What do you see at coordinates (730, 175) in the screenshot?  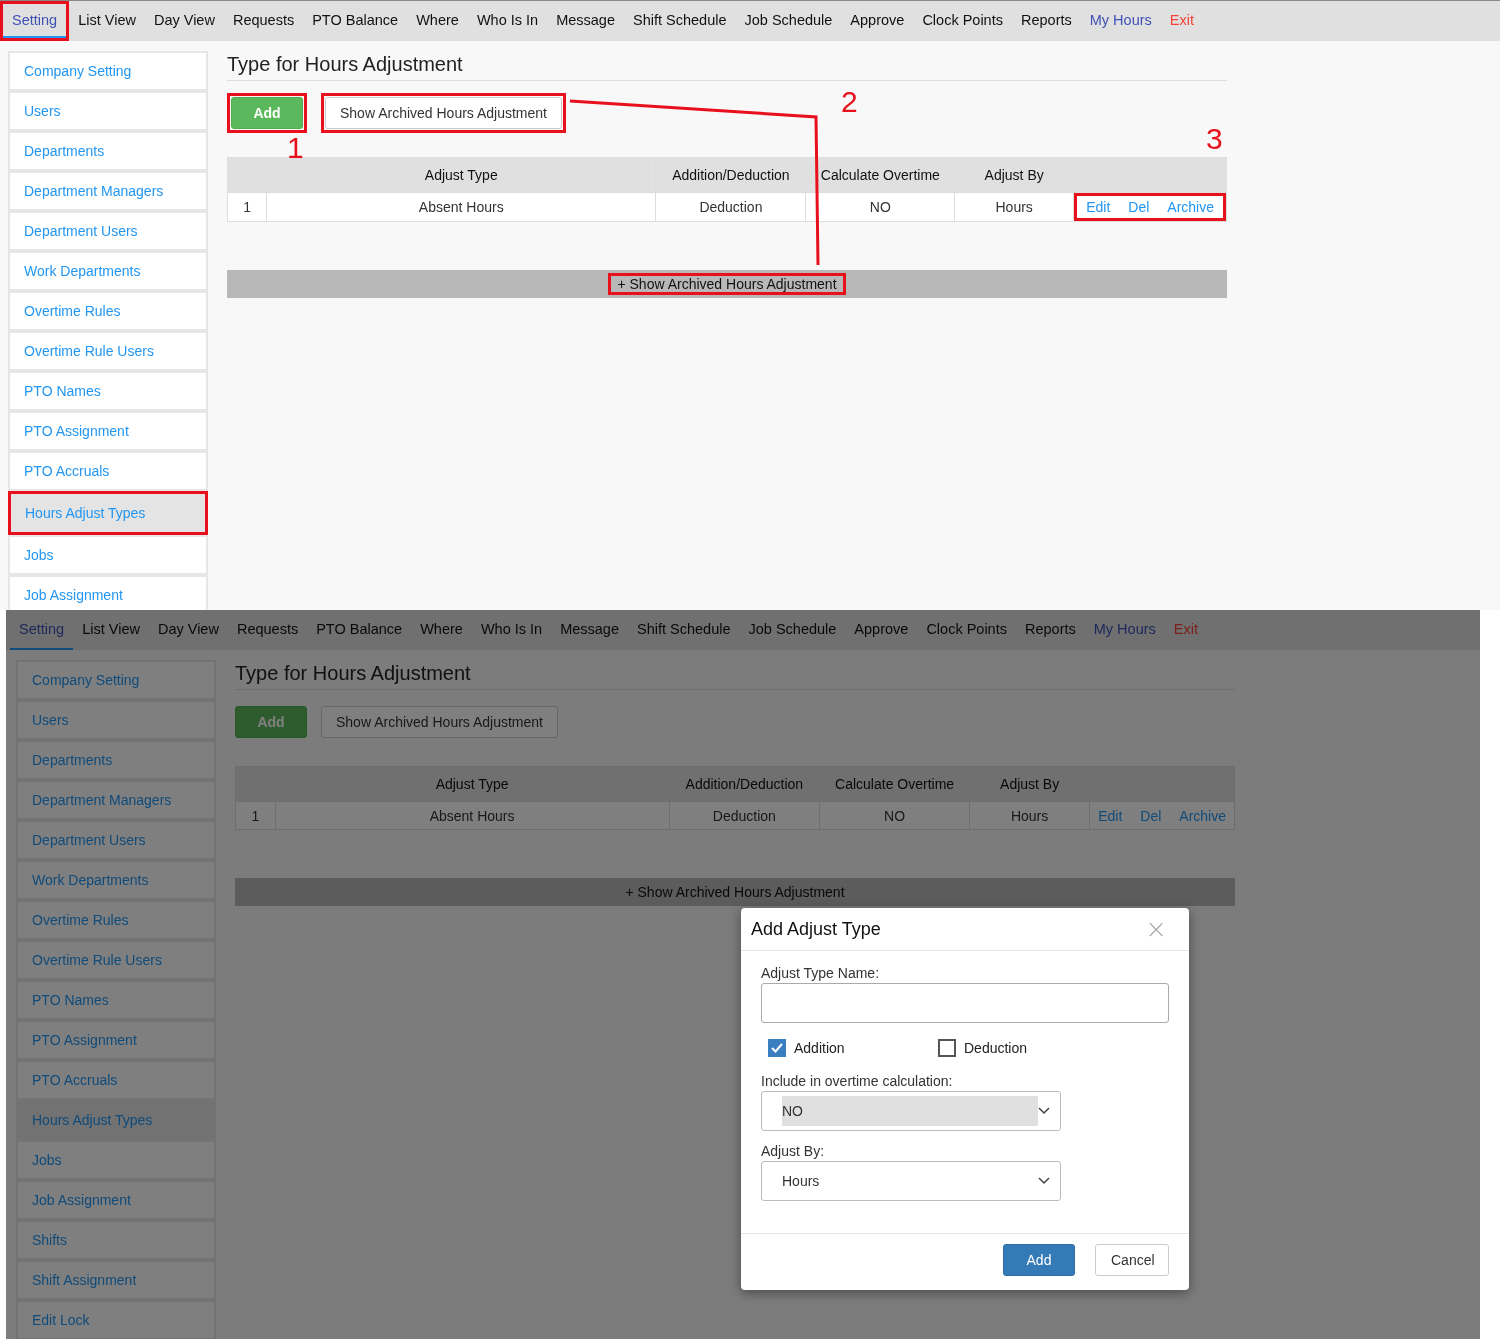 I see `header-cell: Addition/Deduction` at bounding box center [730, 175].